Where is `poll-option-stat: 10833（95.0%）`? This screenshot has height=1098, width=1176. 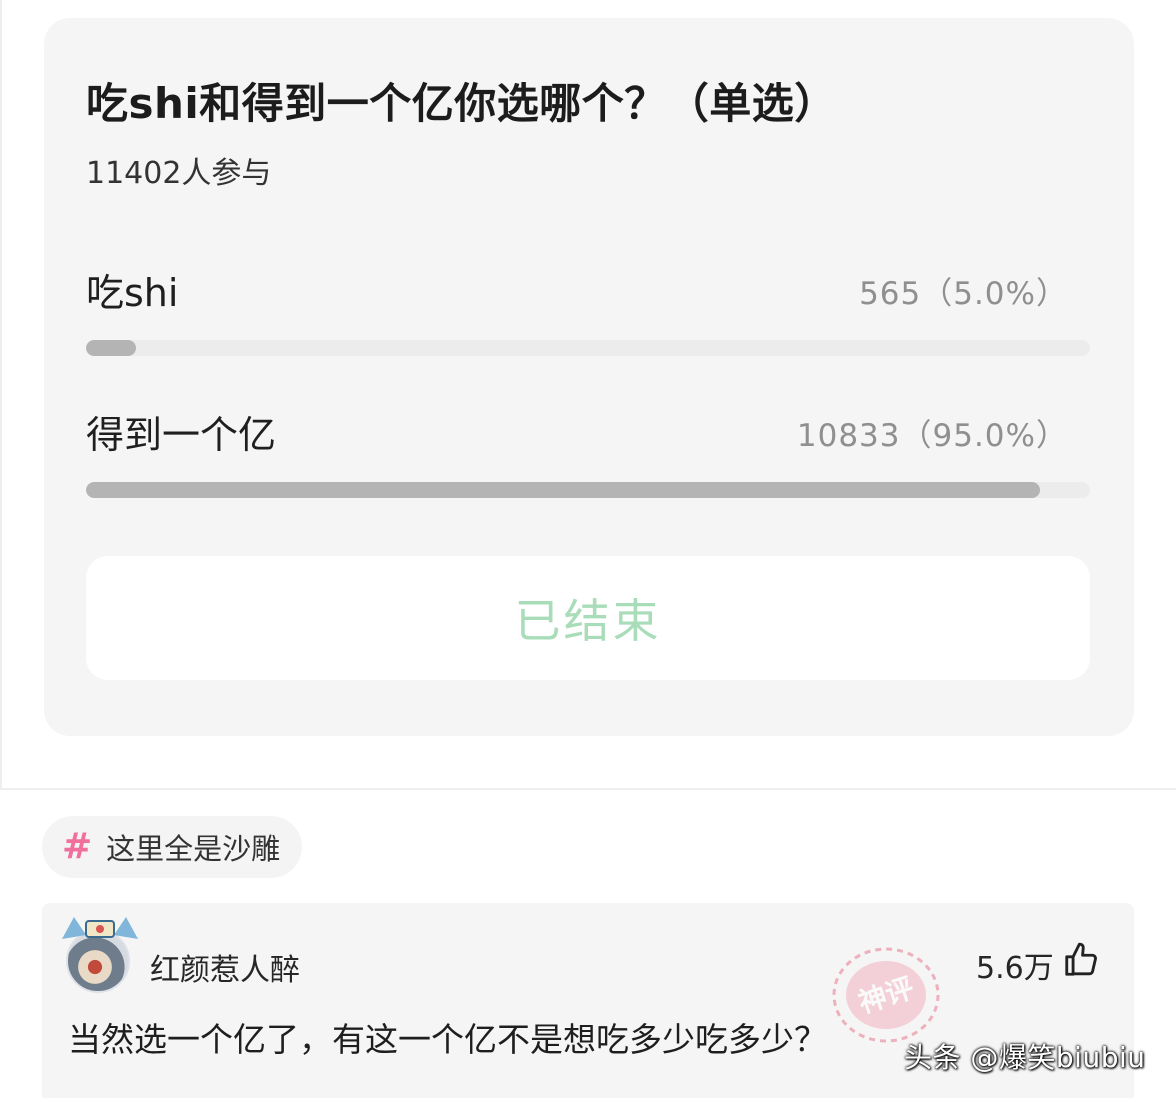 poll-option-stat: 10833（95.0%） is located at coordinates (932, 436).